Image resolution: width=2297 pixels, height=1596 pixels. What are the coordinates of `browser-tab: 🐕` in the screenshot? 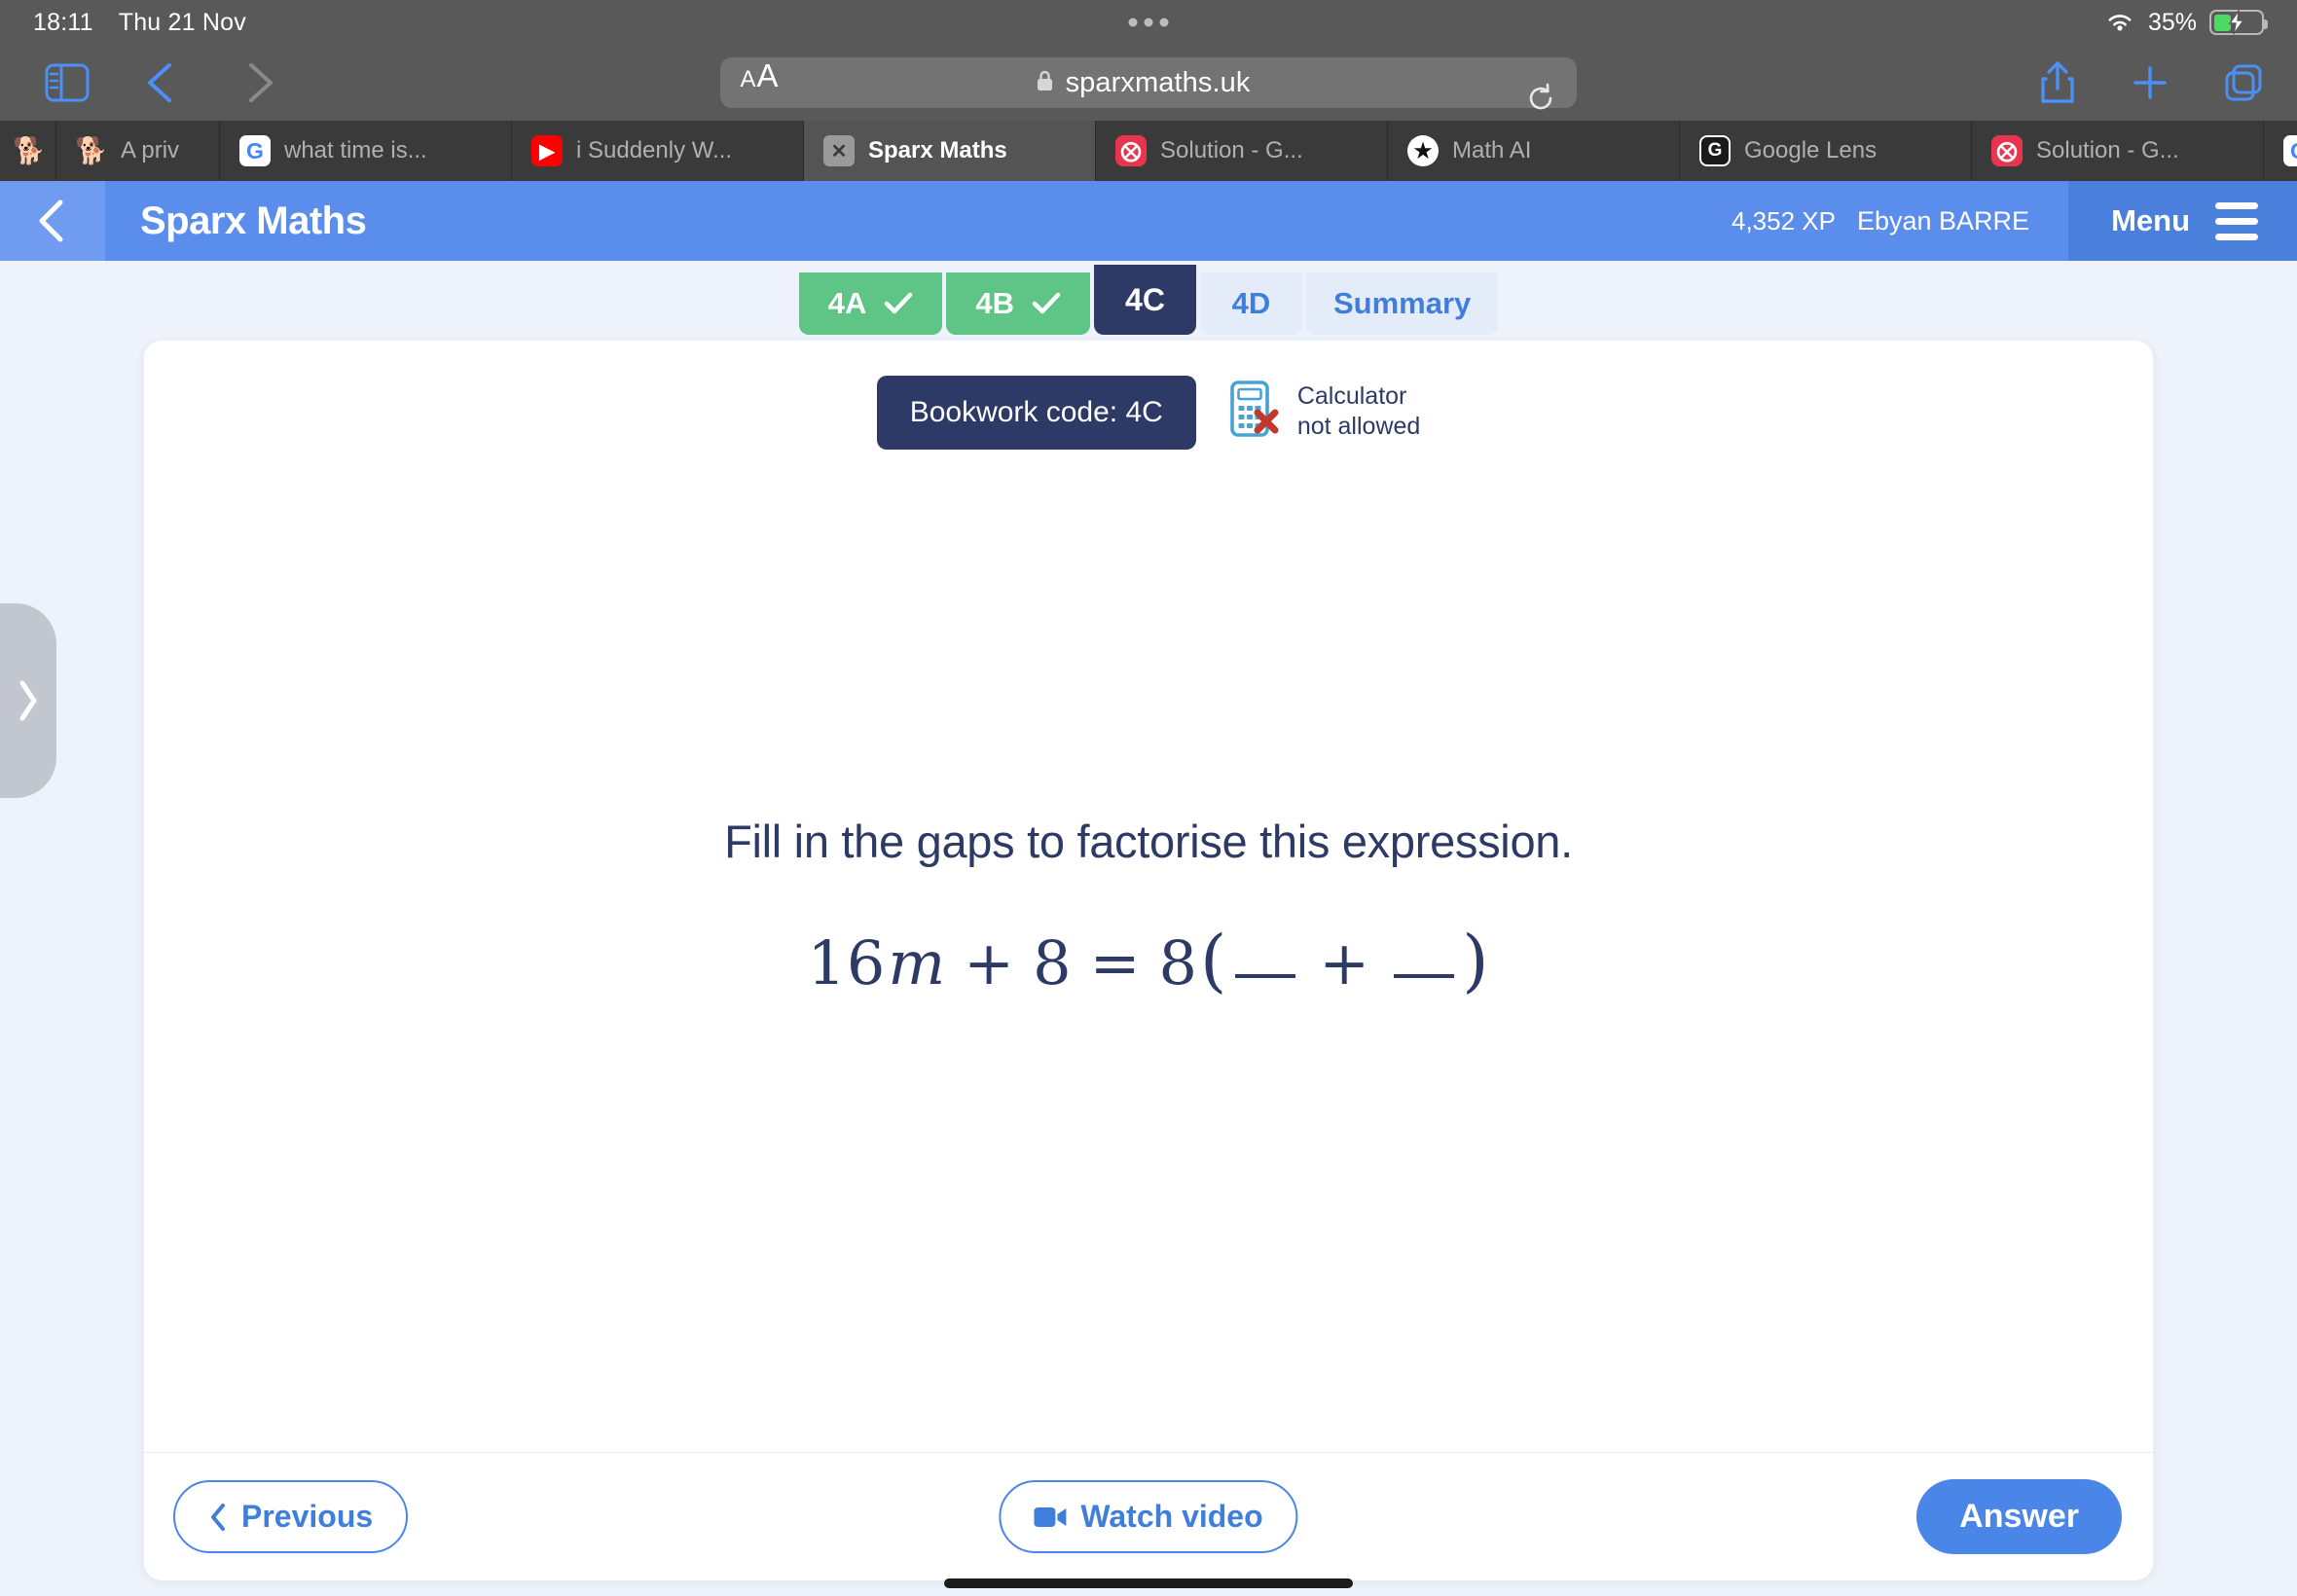 It's located at (28, 151).